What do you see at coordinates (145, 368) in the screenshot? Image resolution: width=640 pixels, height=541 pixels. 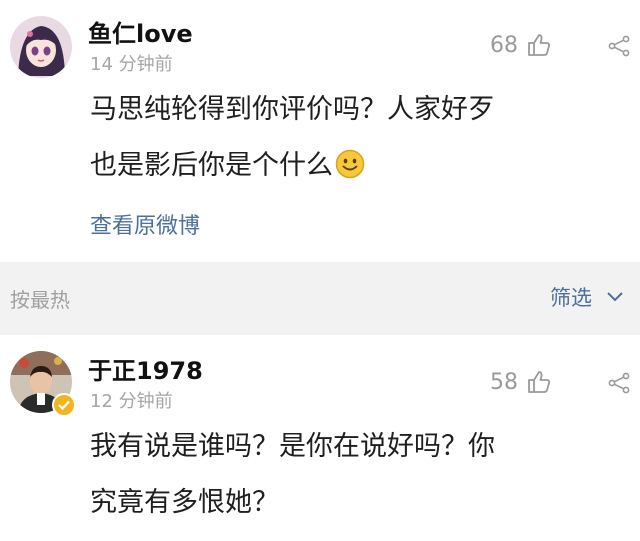 I see `username: 于正1978` at bounding box center [145, 368].